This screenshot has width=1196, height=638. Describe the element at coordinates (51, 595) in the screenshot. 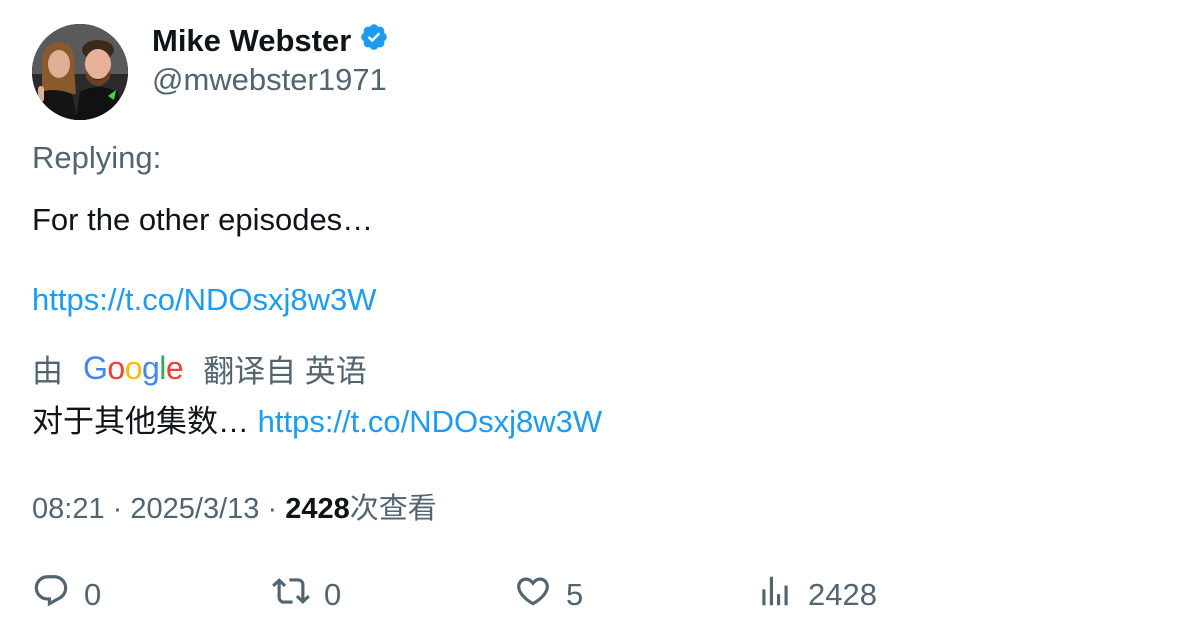

I see `reply-icon` at that location.